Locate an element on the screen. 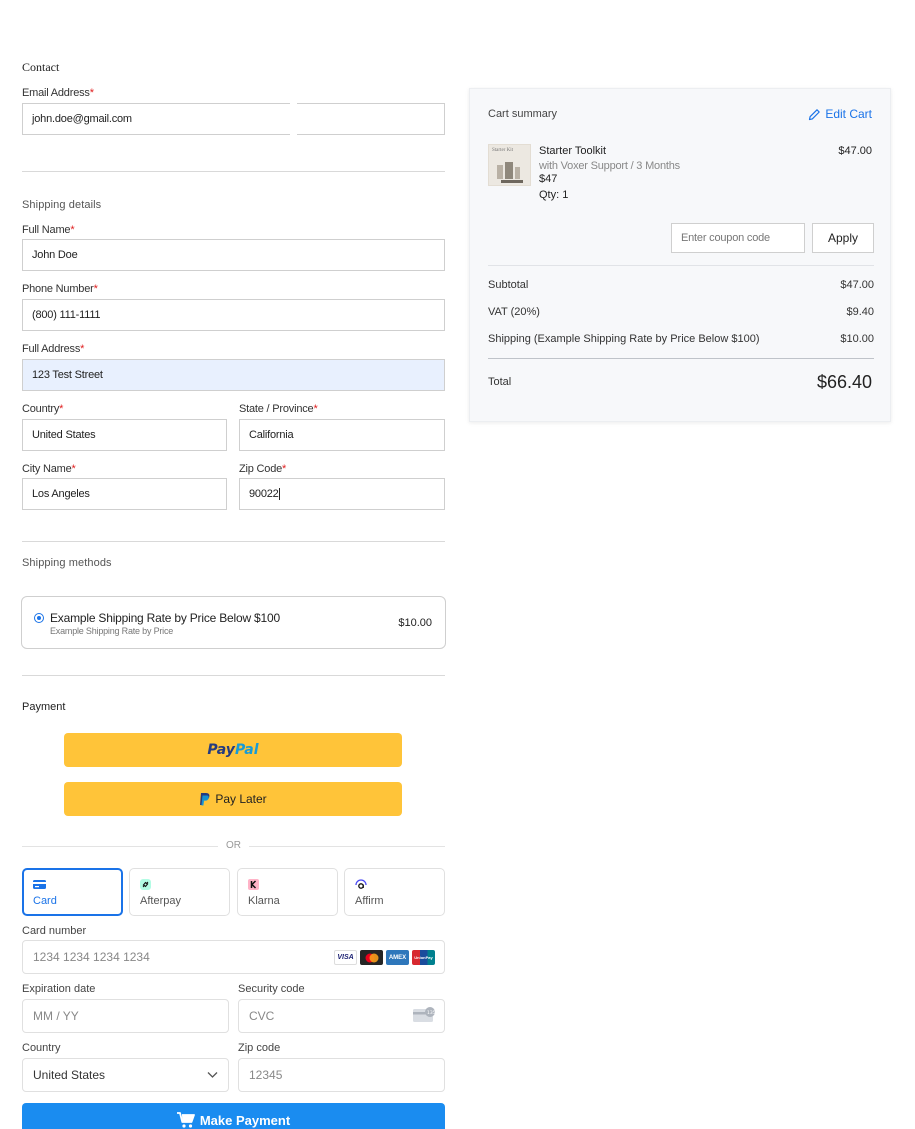 The width and height of the screenshot is (915, 1129). svg-text: 135 is located at coordinates (431, 1013).